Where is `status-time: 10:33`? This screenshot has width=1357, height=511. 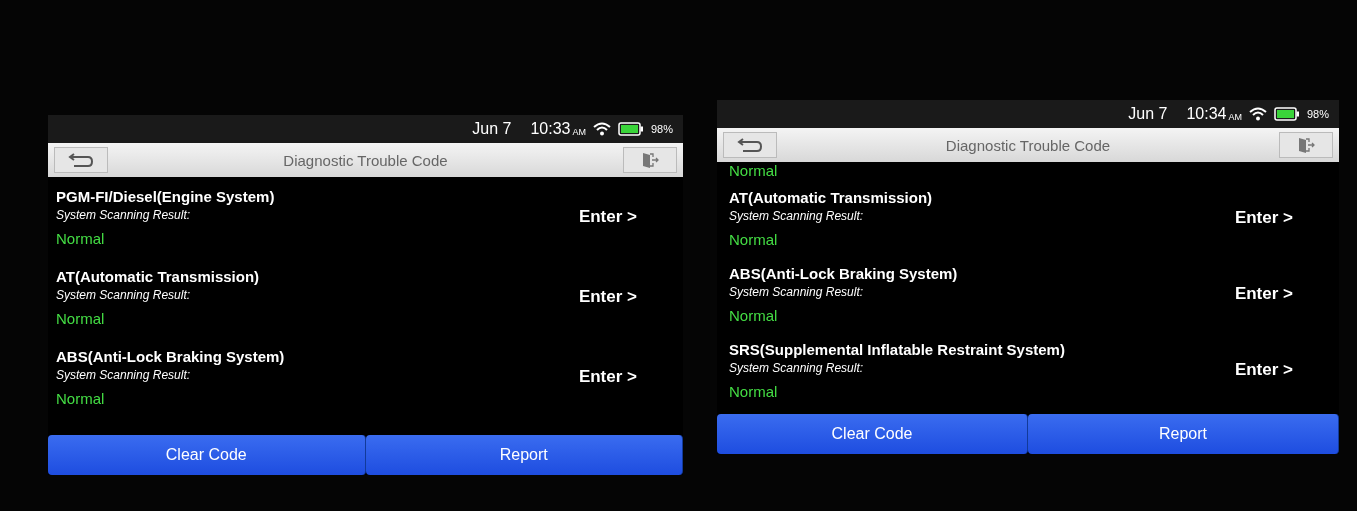 status-time: 10:33 is located at coordinates (550, 129).